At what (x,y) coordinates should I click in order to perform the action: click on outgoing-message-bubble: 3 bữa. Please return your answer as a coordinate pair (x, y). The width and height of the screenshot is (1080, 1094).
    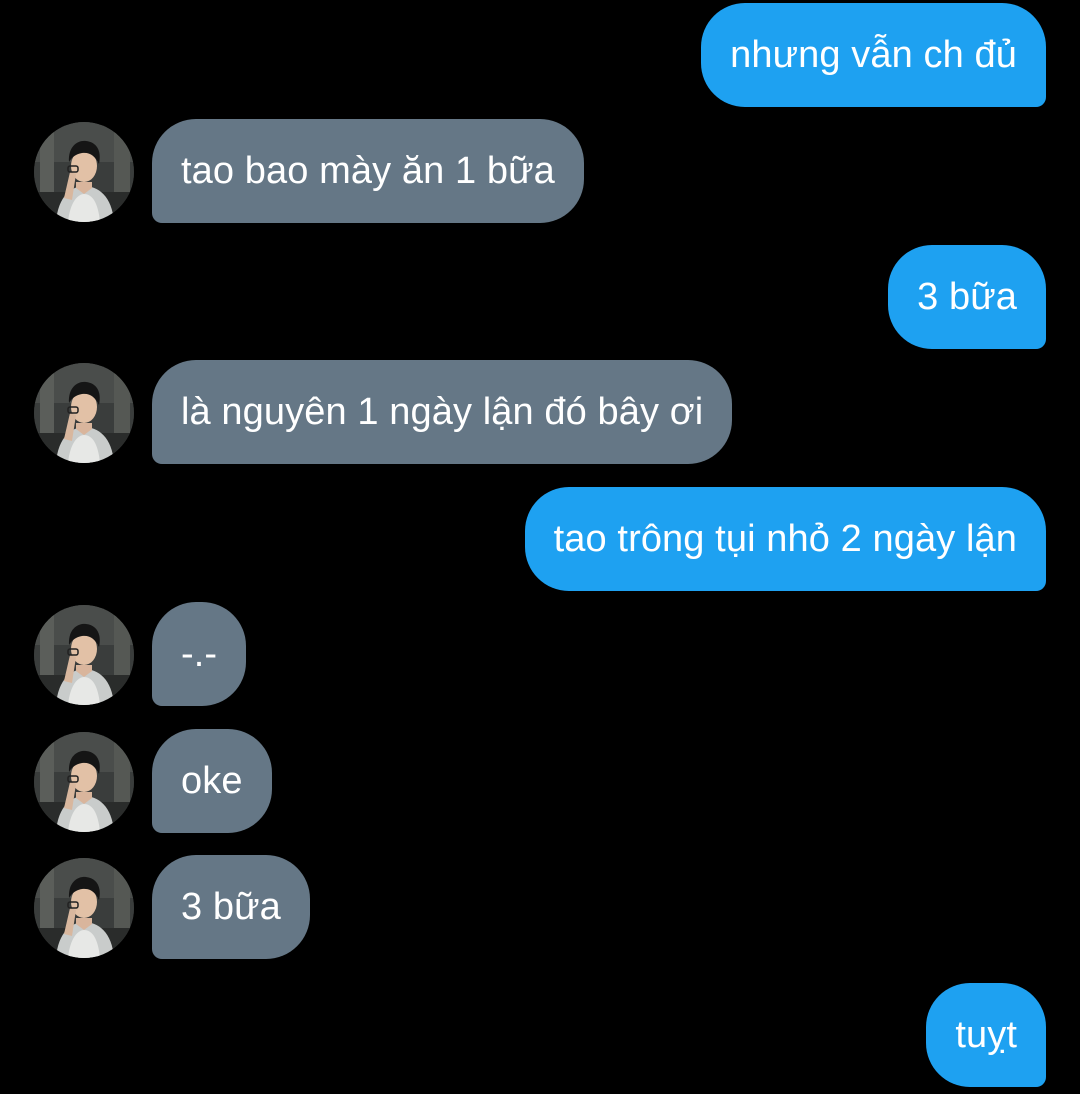
    Looking at the image, I should click on (967, 297).